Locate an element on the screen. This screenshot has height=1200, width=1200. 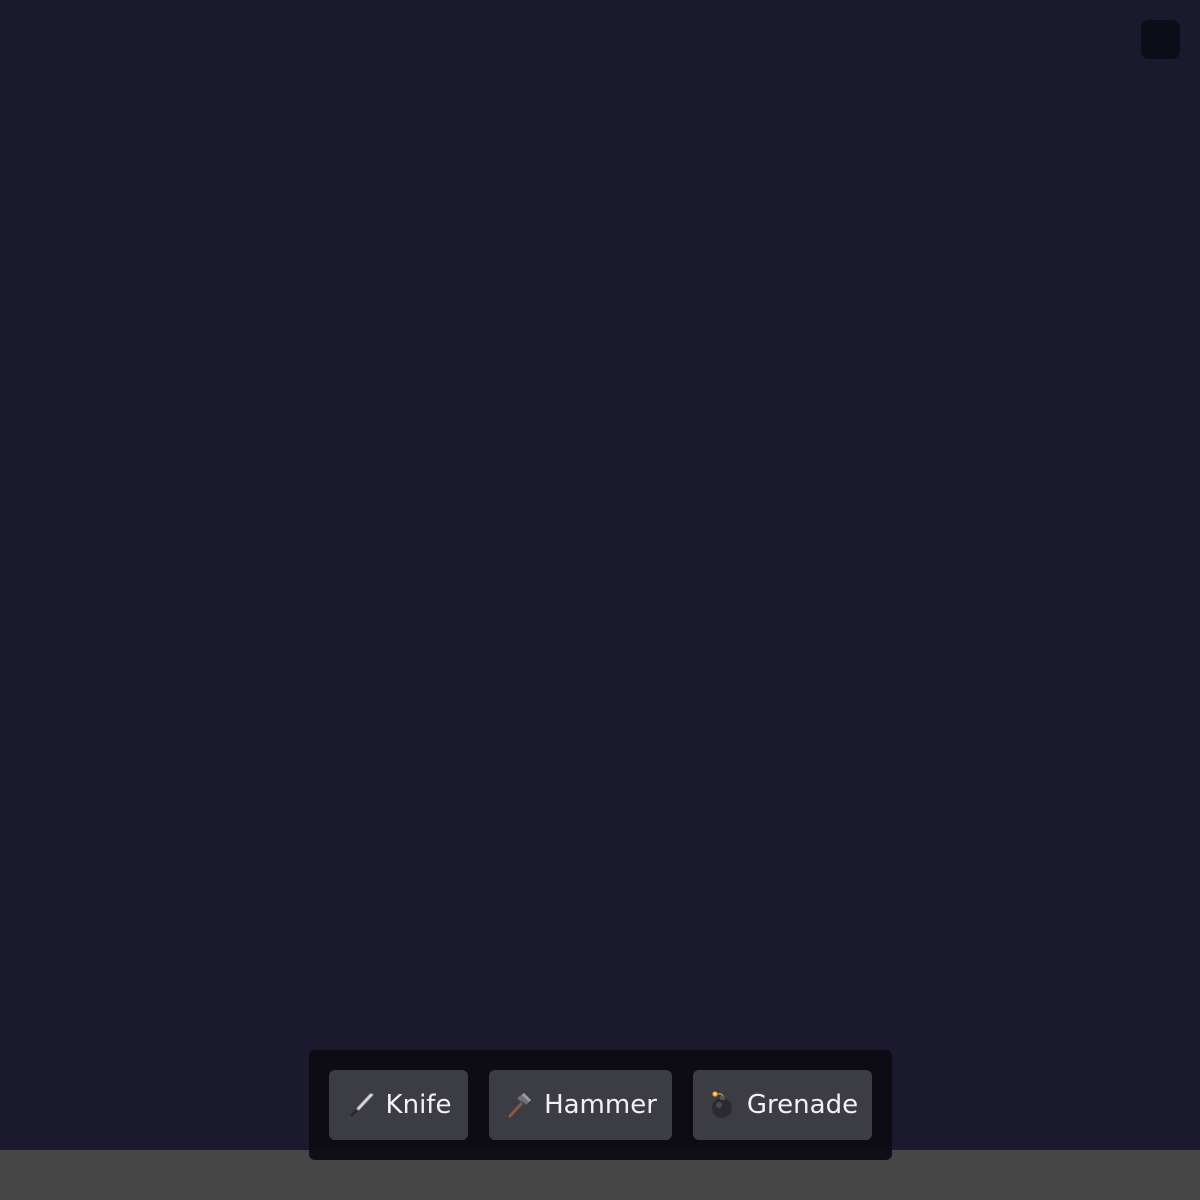
hammer-label: Hammer is located at coordinates (600, 1105).